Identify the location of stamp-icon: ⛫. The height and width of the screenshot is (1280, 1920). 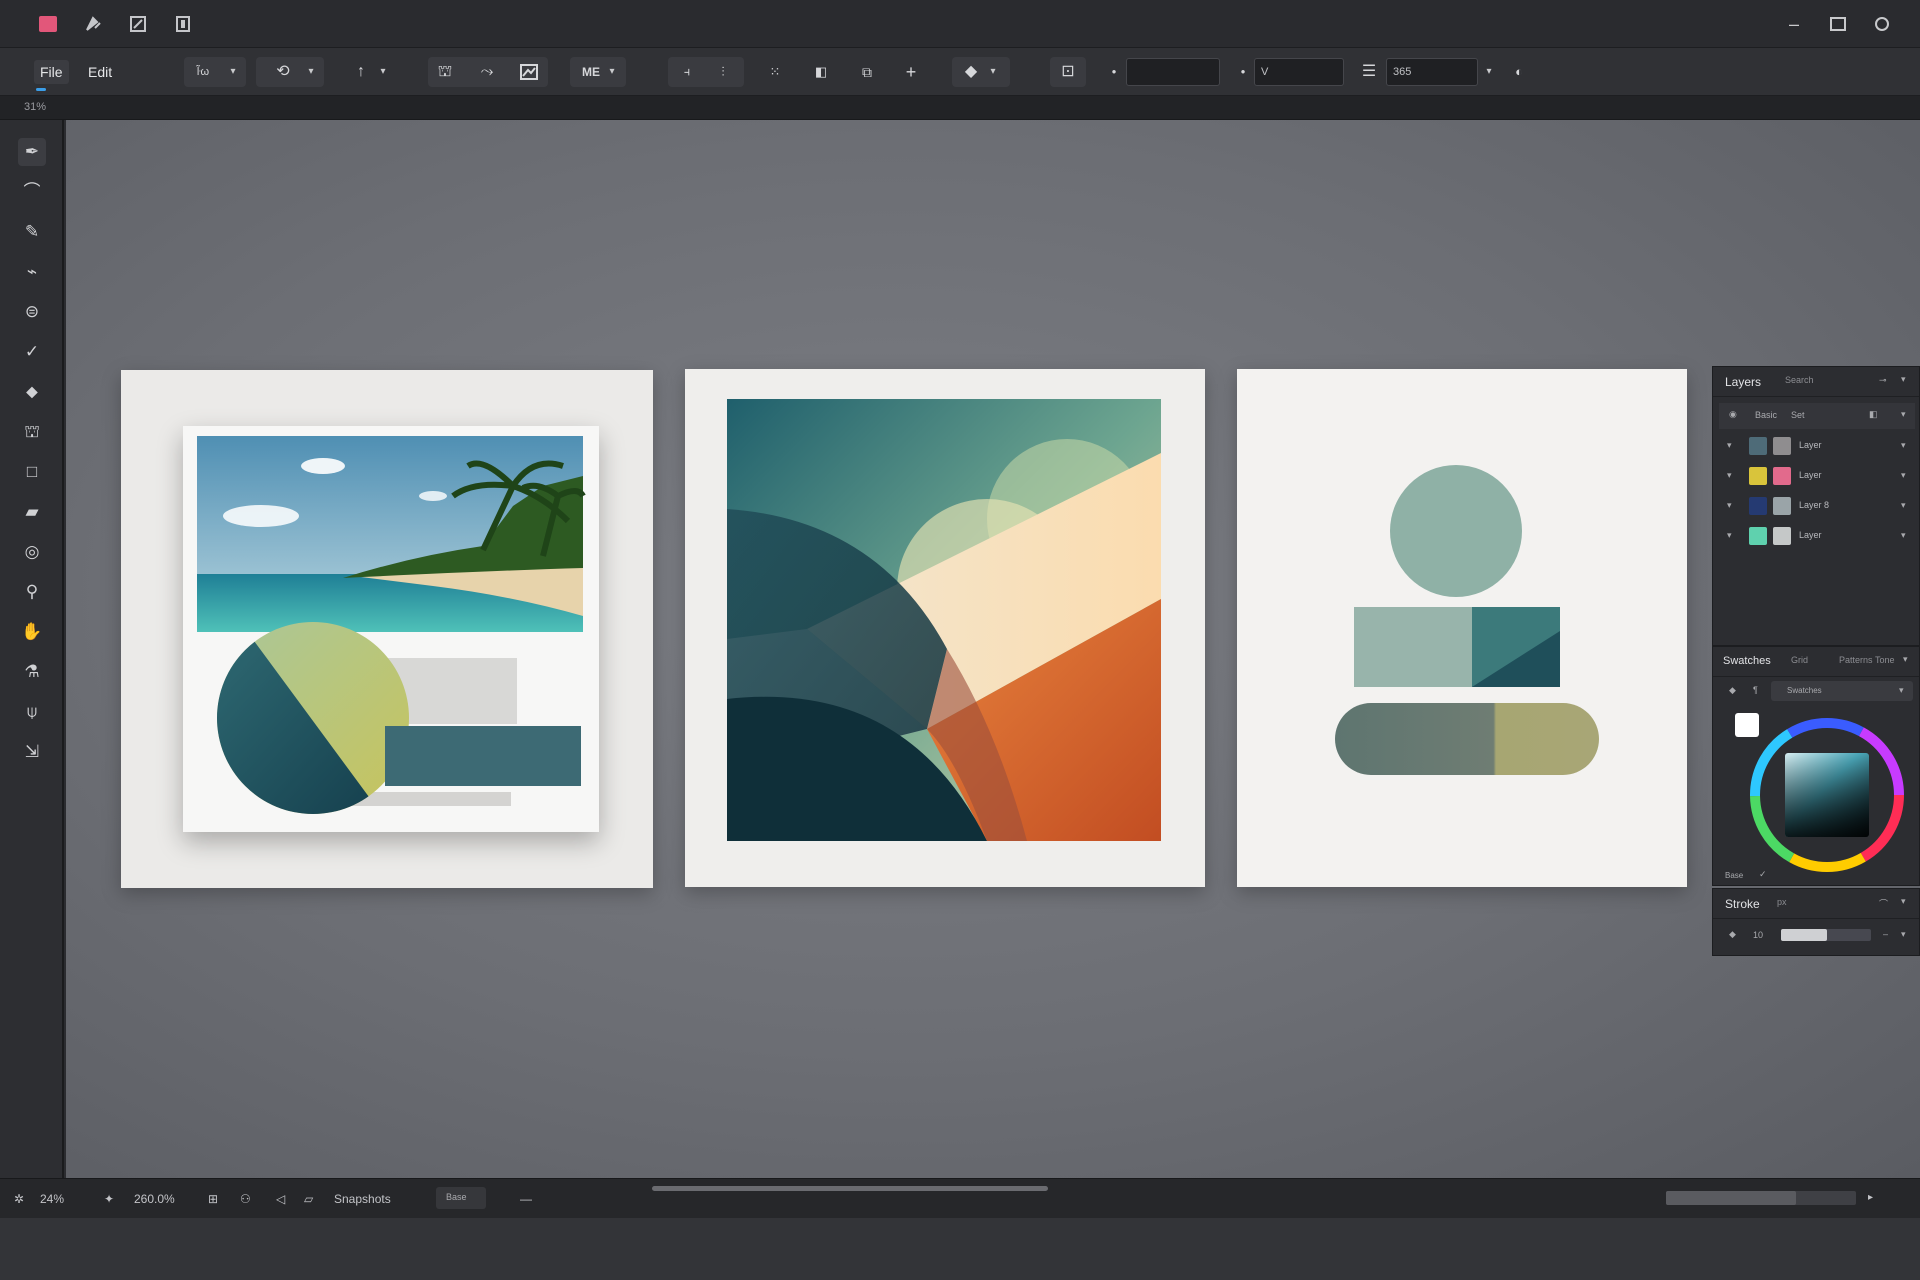
(445, 72).